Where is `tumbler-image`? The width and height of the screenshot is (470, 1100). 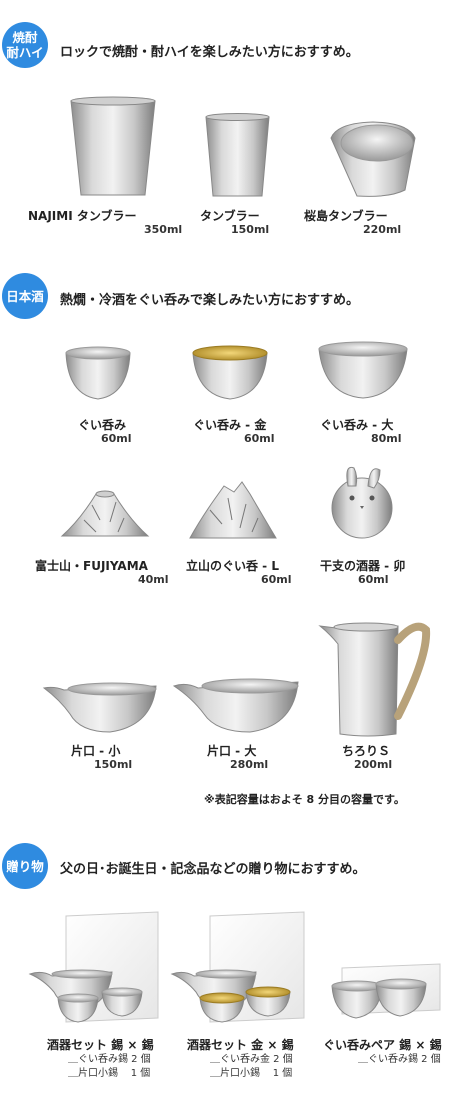 tumbler-image is located at coordinates (237, 155).